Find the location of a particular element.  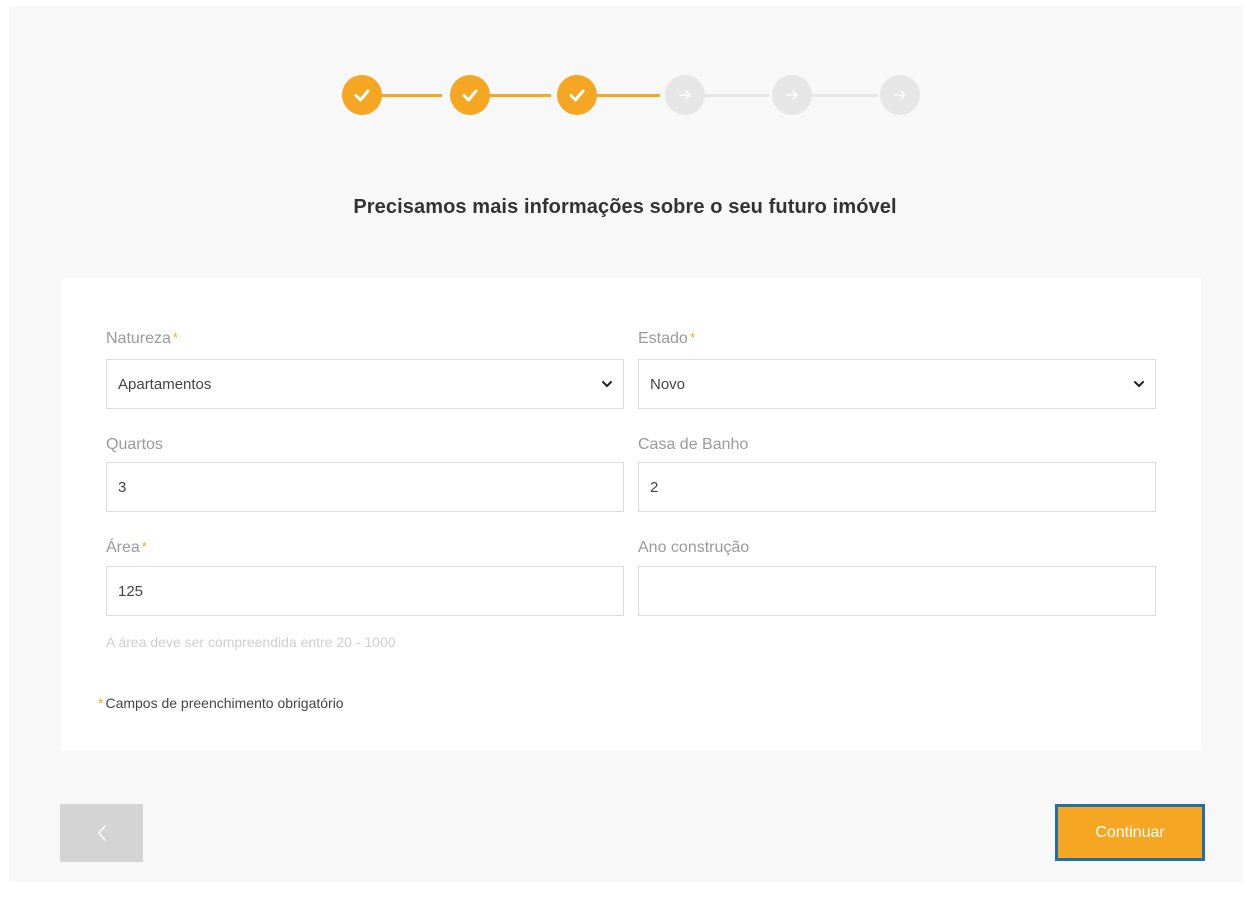

ano-construcao-label: Ano construção is located at coordinates (694, 547).